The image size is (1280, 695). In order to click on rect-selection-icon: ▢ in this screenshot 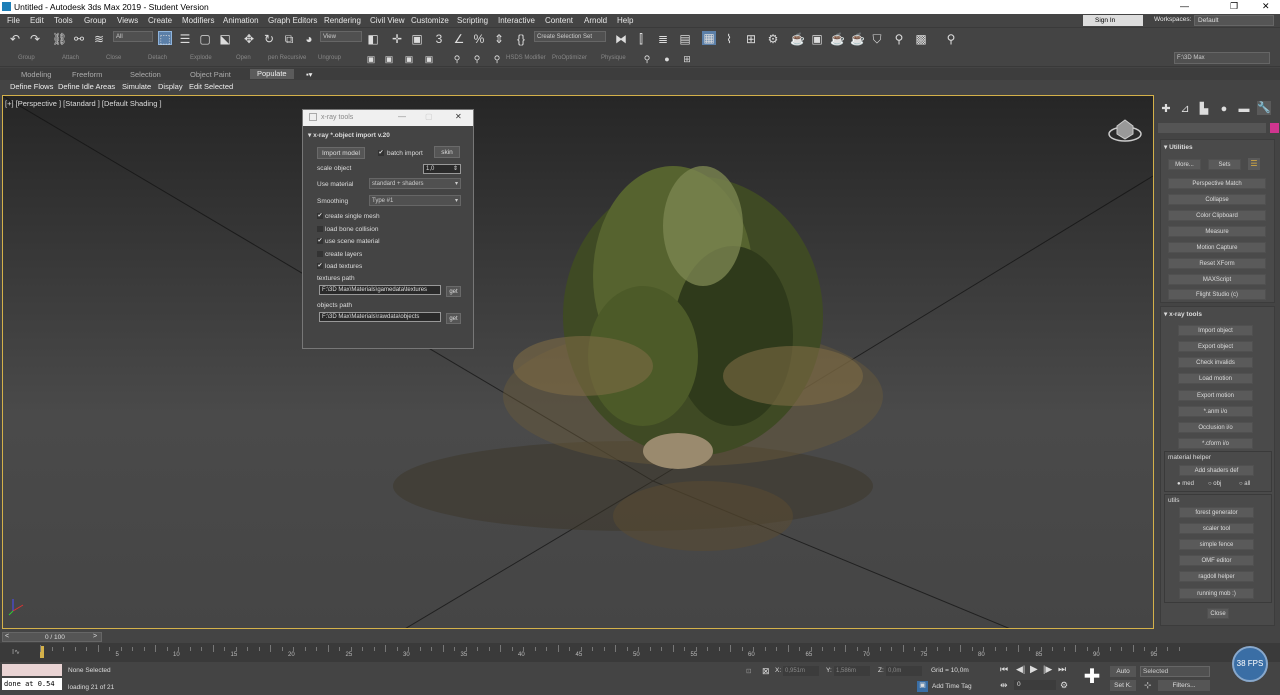, I will do `click(205, 39)`.